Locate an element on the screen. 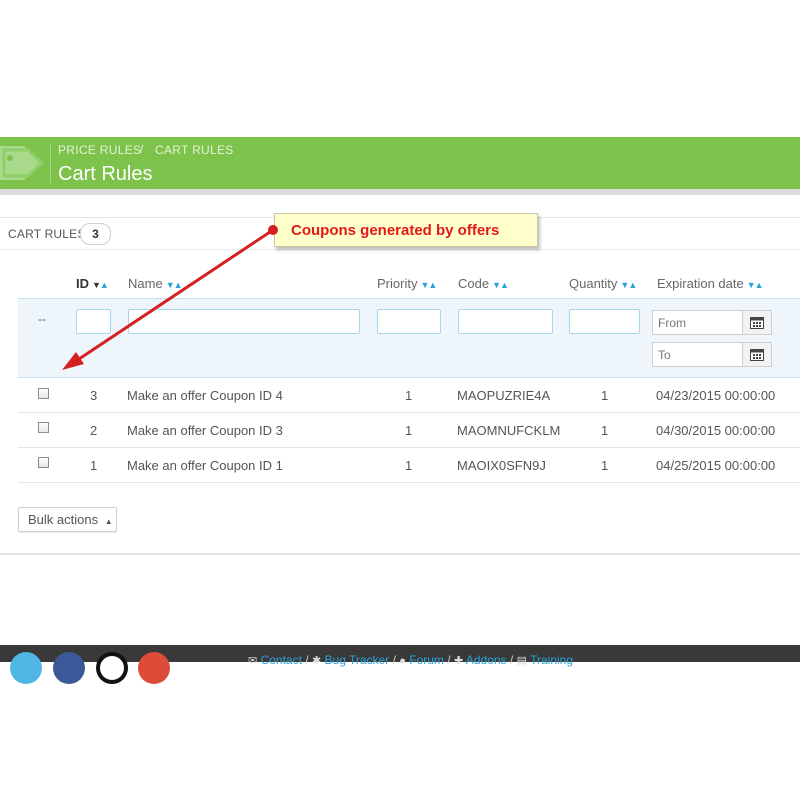  column-label: ID is located at coordinates (82, 283).